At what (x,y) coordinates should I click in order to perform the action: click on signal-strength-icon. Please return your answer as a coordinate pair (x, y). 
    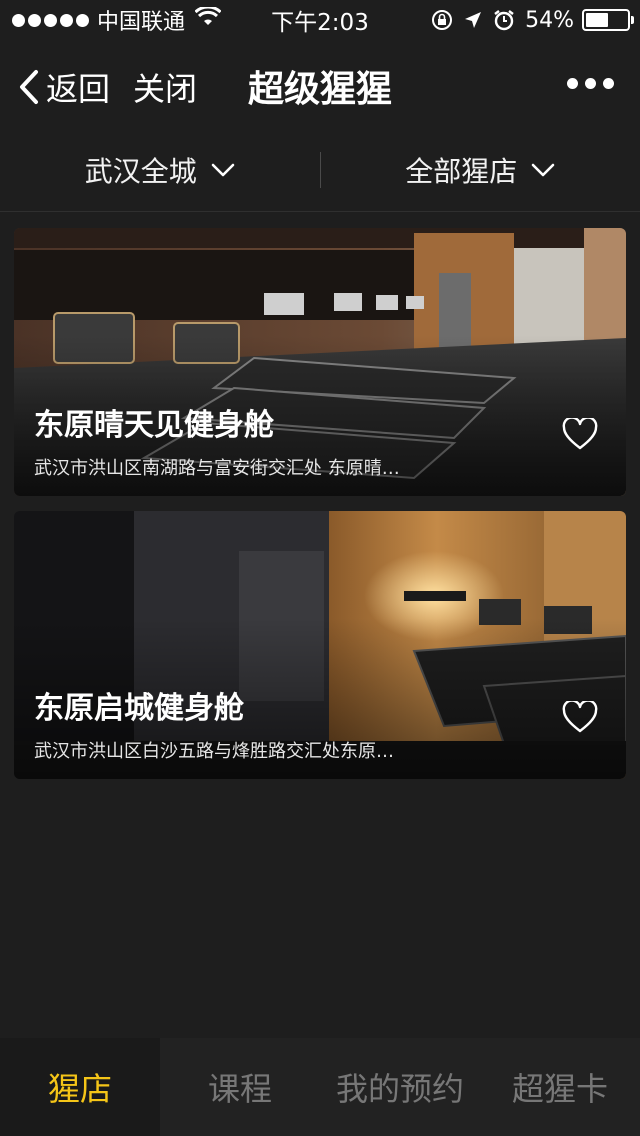
    Looking at the image, I should click on (50, 20).